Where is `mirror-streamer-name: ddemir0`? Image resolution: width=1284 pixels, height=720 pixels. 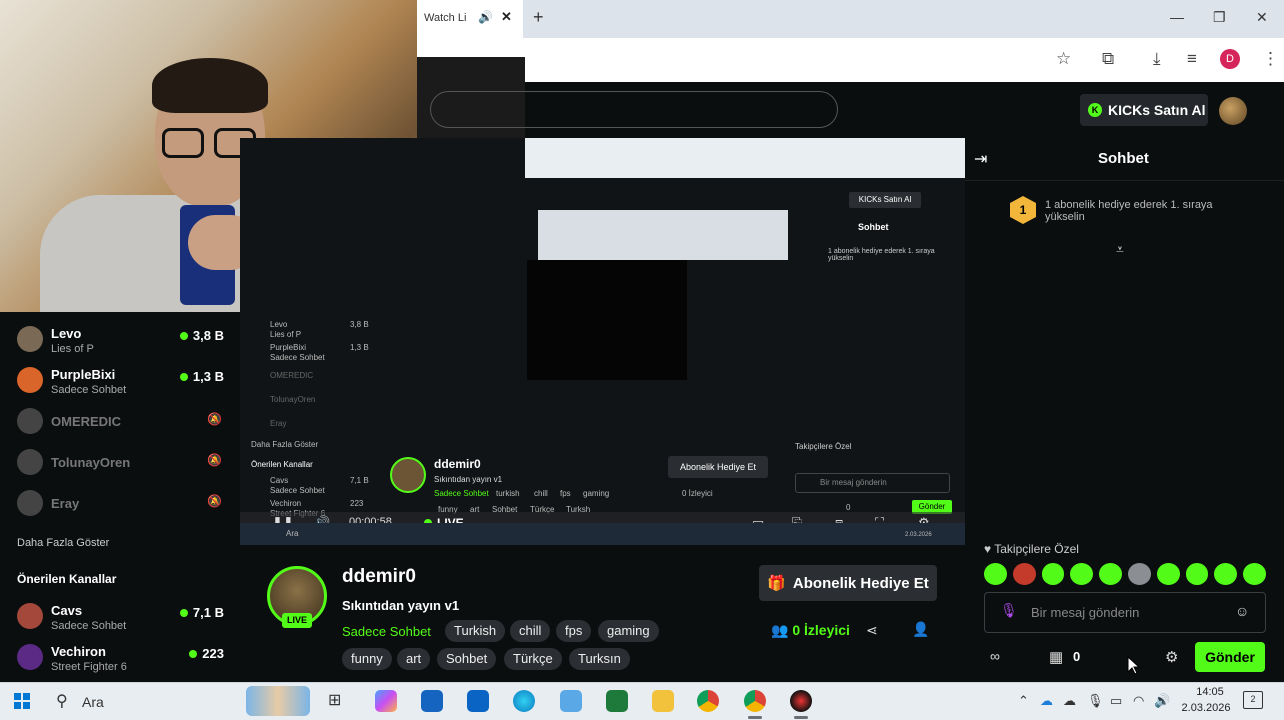 mirror-streamer-name: ddemir0 is located at coordinates (457, 464).